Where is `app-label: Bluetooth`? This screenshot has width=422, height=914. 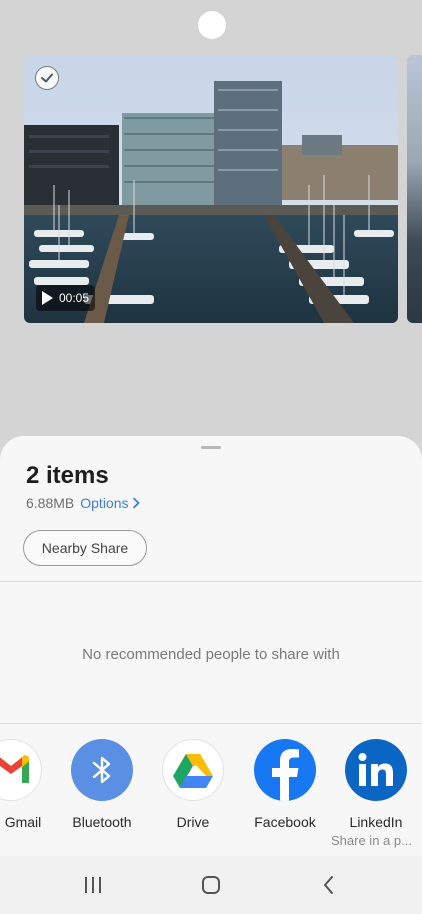
app-label: Bluetooth is located at coordinates (102, 822).